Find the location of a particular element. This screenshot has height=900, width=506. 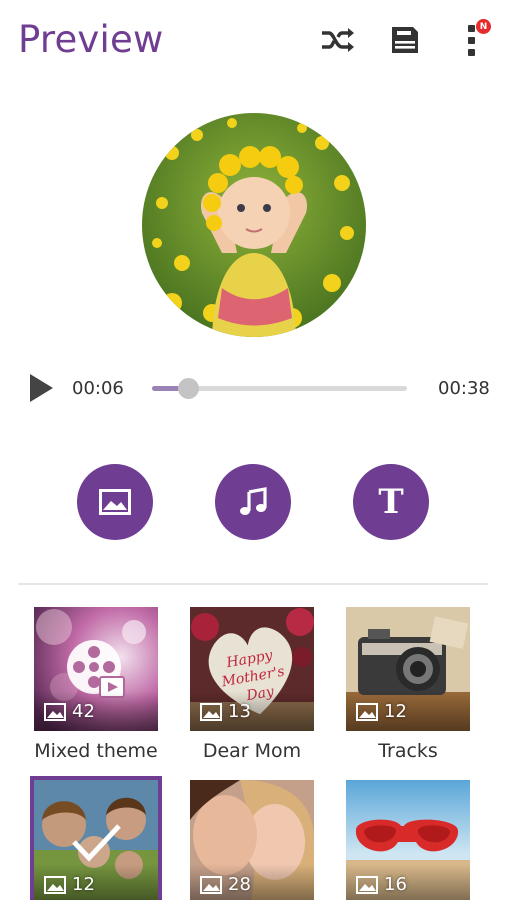

photo-count: 42 is located at coordinates (69, 711).